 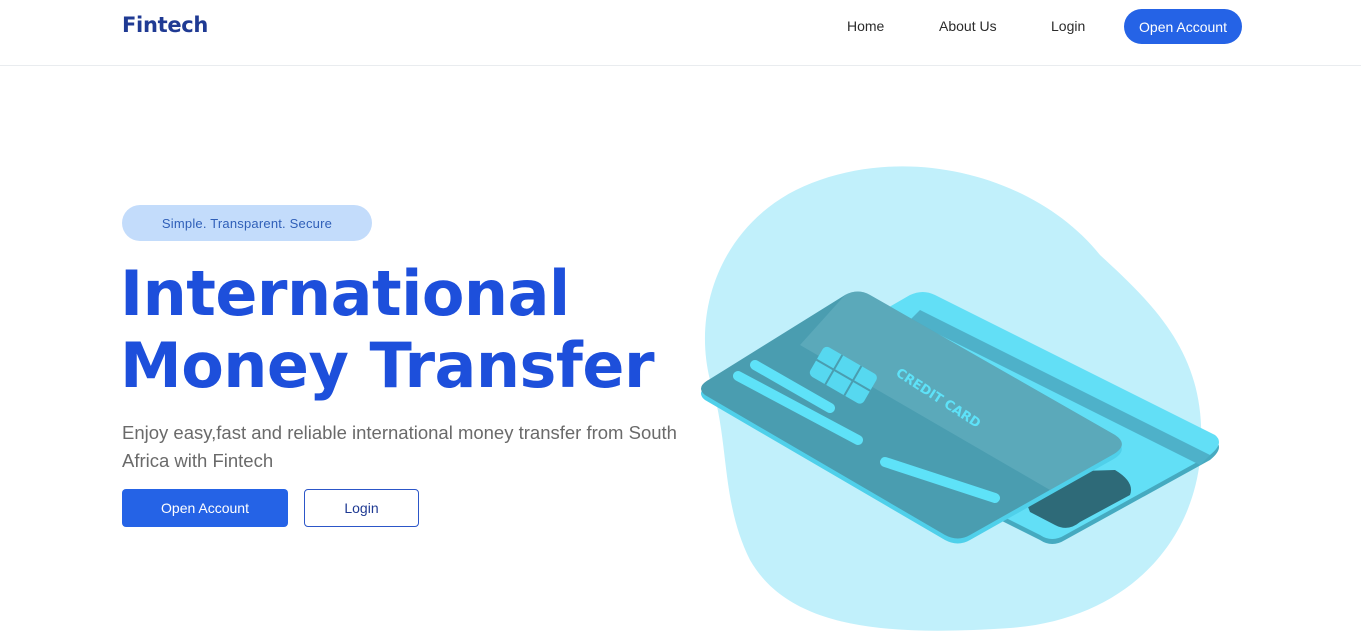 What do you see at coordinates (247, 223) in the screenshot?
I see `tagline-badge: Simple. Transparent. Secure` at bounding box center [247, 223].